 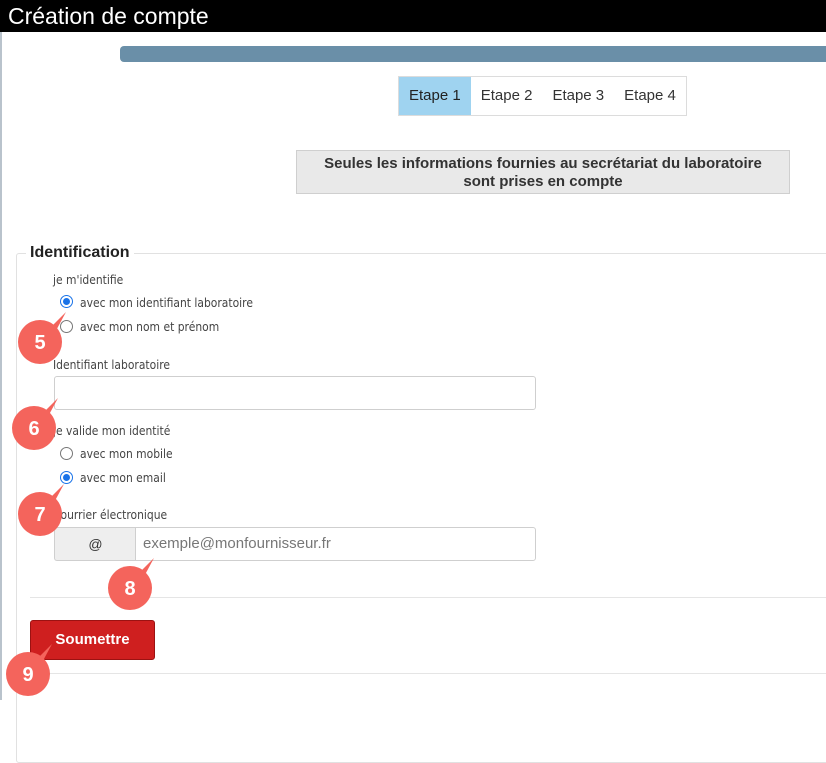 I want to click on marker-6-label: 6, so click(x=33, y=429).